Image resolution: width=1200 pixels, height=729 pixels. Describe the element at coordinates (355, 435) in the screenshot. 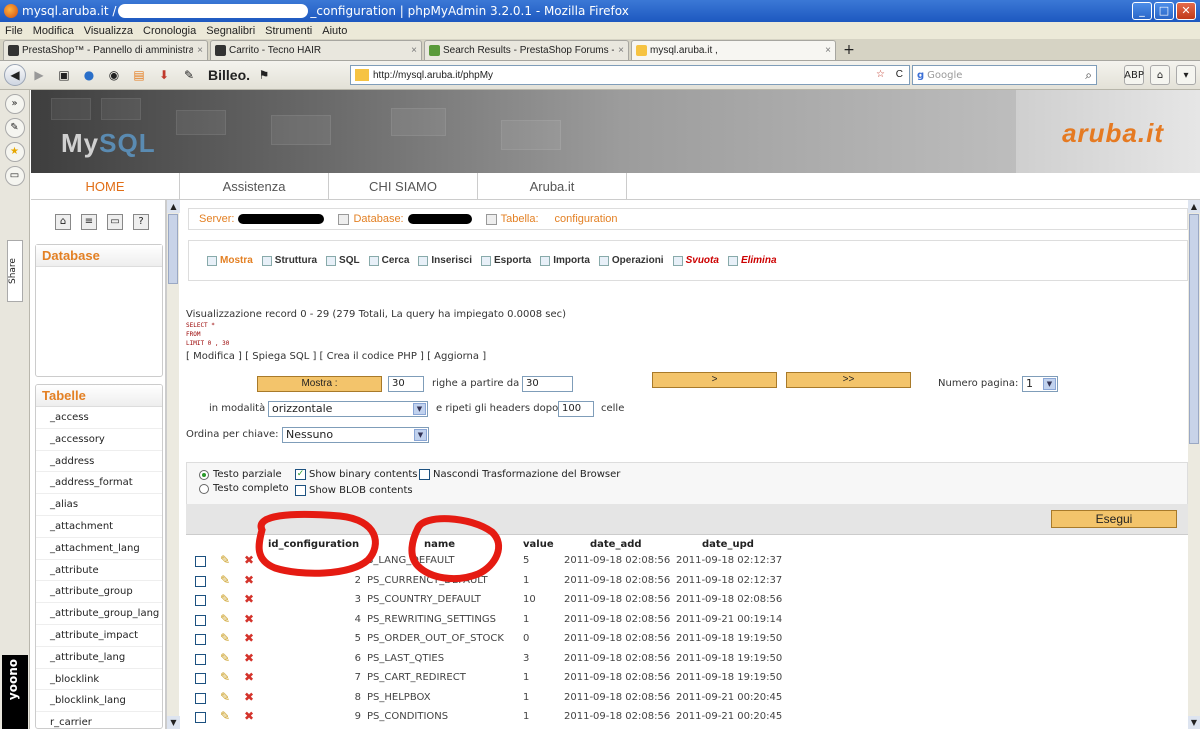

I see `sort-select: Nessuno ▼` at that location.